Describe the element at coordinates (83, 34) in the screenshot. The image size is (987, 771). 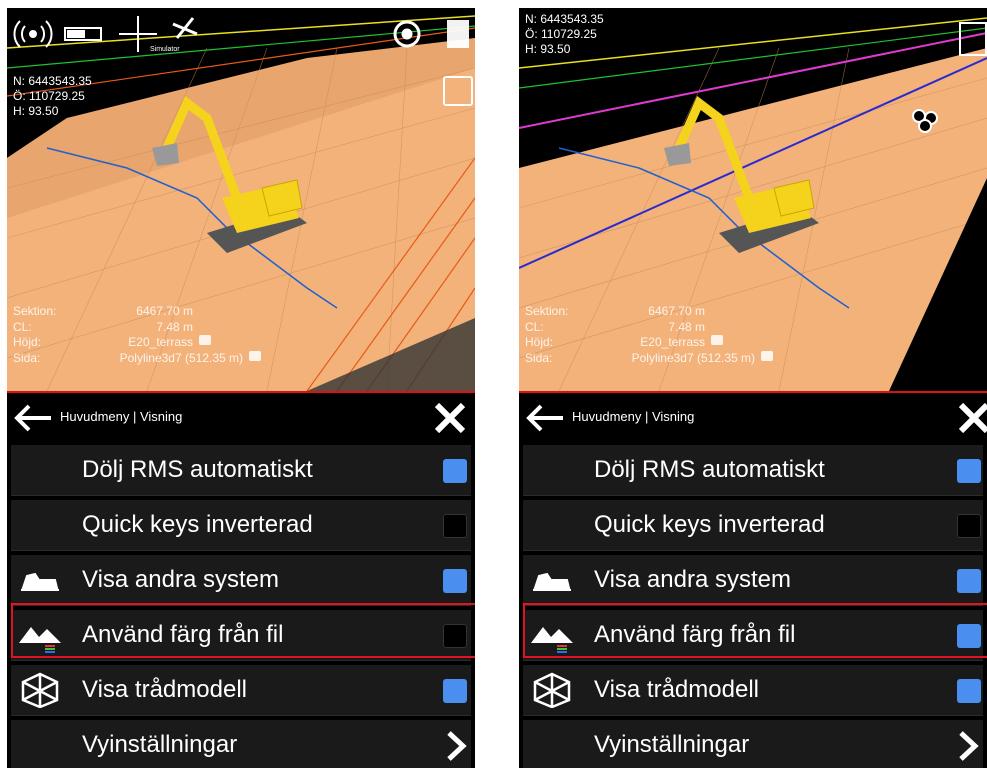
I see `battery-icon` at that location.